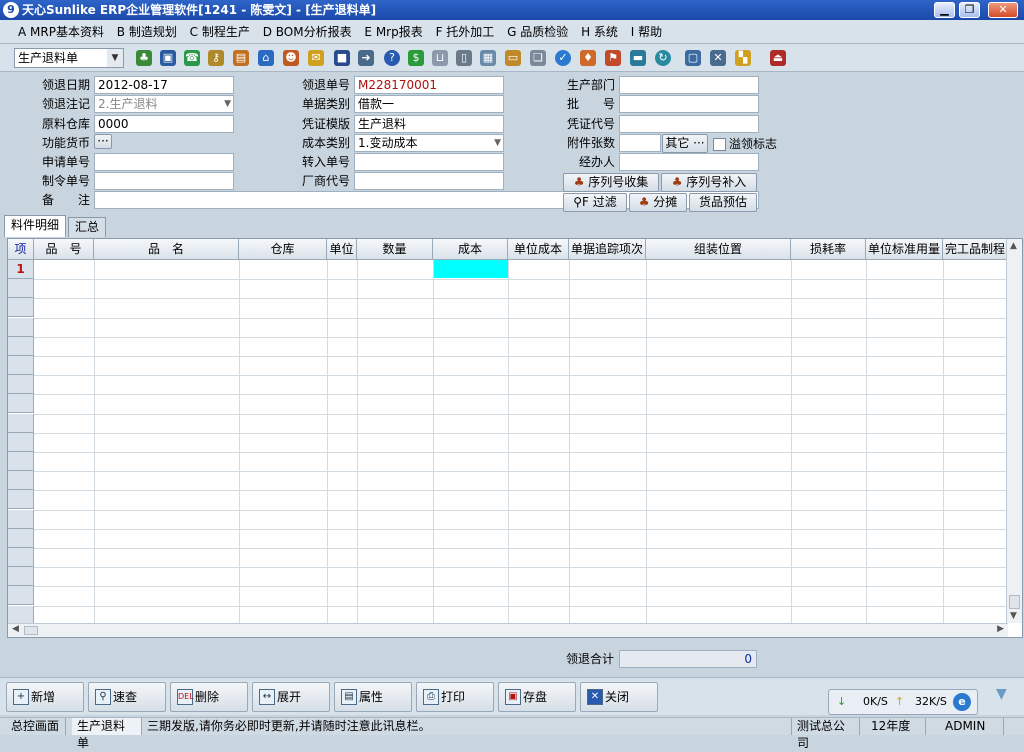  I want to click on book-icon: ■, so click(342, 58).